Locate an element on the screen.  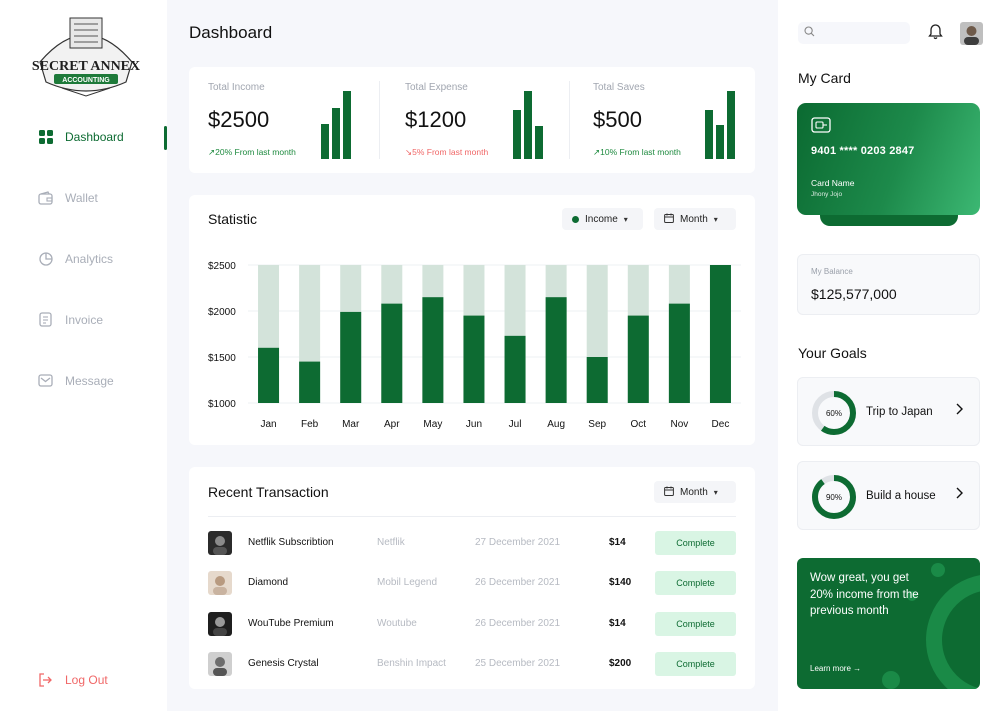
sidebar-item-invoice: Invoice is located at coordinates (70, 319).